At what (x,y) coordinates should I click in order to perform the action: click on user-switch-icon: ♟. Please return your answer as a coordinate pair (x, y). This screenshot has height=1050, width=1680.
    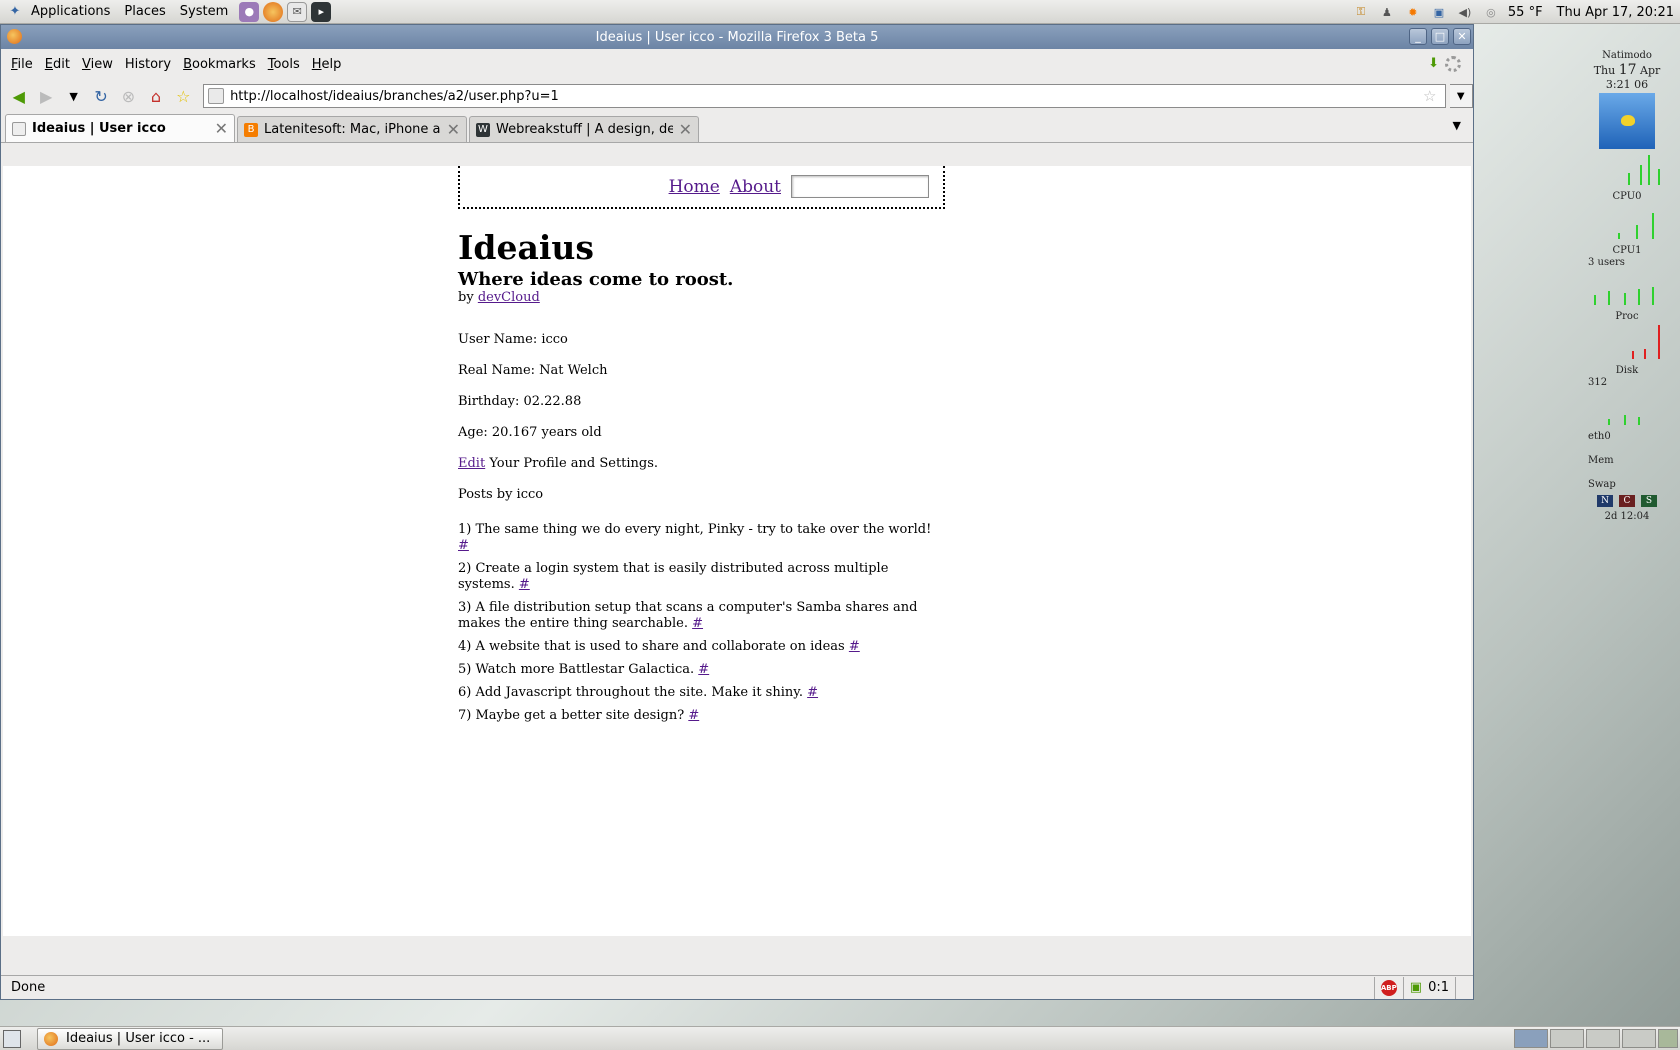
    Looking at the image, I should click on (1387, 12).